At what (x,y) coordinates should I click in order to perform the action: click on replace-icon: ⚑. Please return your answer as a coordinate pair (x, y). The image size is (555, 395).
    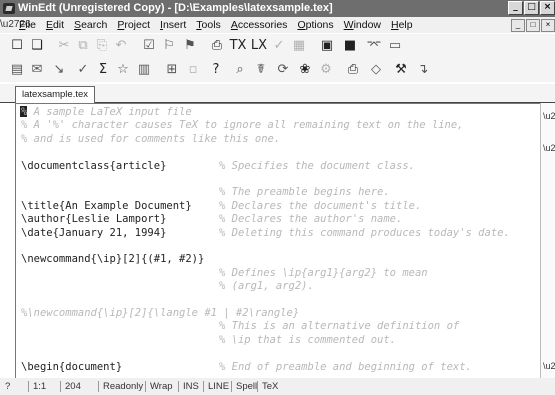
    Looking at the image, I should click on (190, 46).